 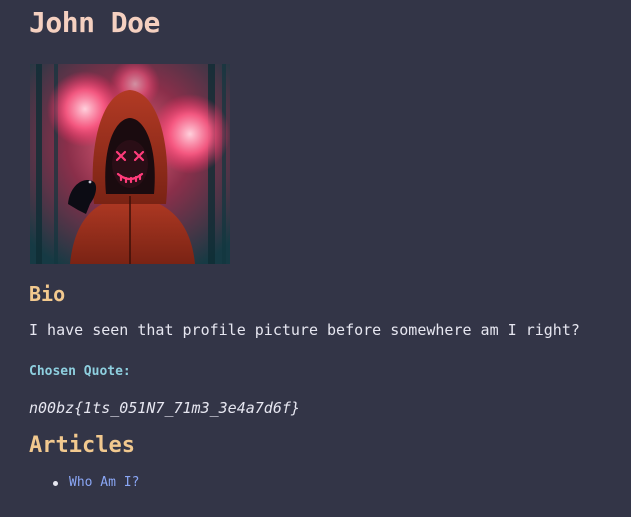 I want to click on article-link: Who Am I?, so click(x=104, y=482).